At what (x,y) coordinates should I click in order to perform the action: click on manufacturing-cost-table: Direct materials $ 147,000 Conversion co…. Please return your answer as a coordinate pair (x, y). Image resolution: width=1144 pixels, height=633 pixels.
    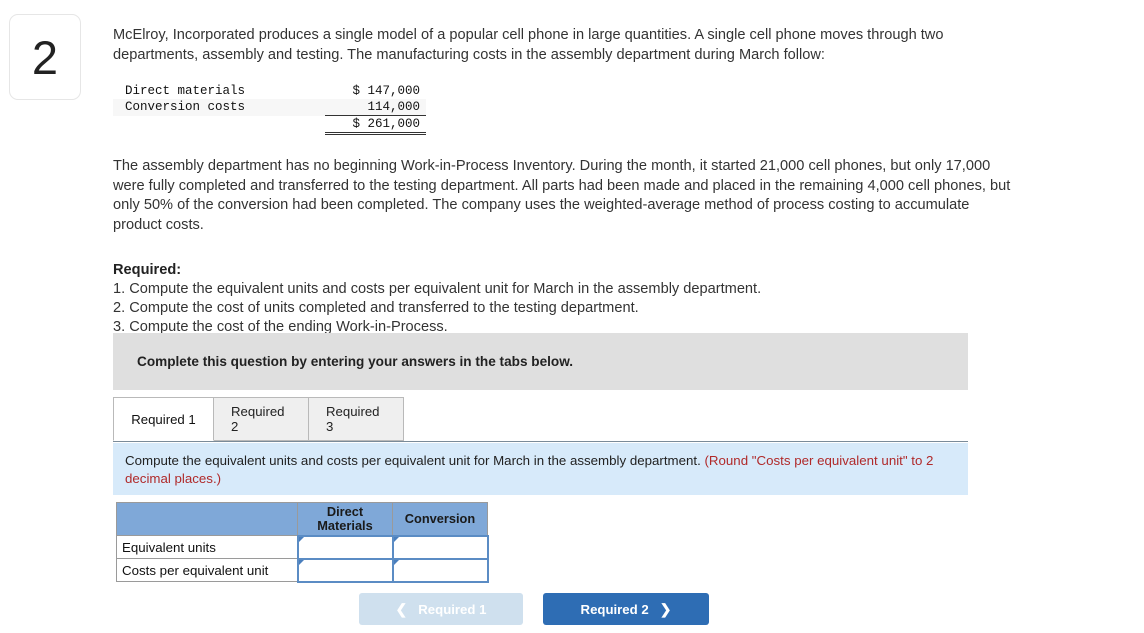
    Looking at the image, I should click on (269, 109).